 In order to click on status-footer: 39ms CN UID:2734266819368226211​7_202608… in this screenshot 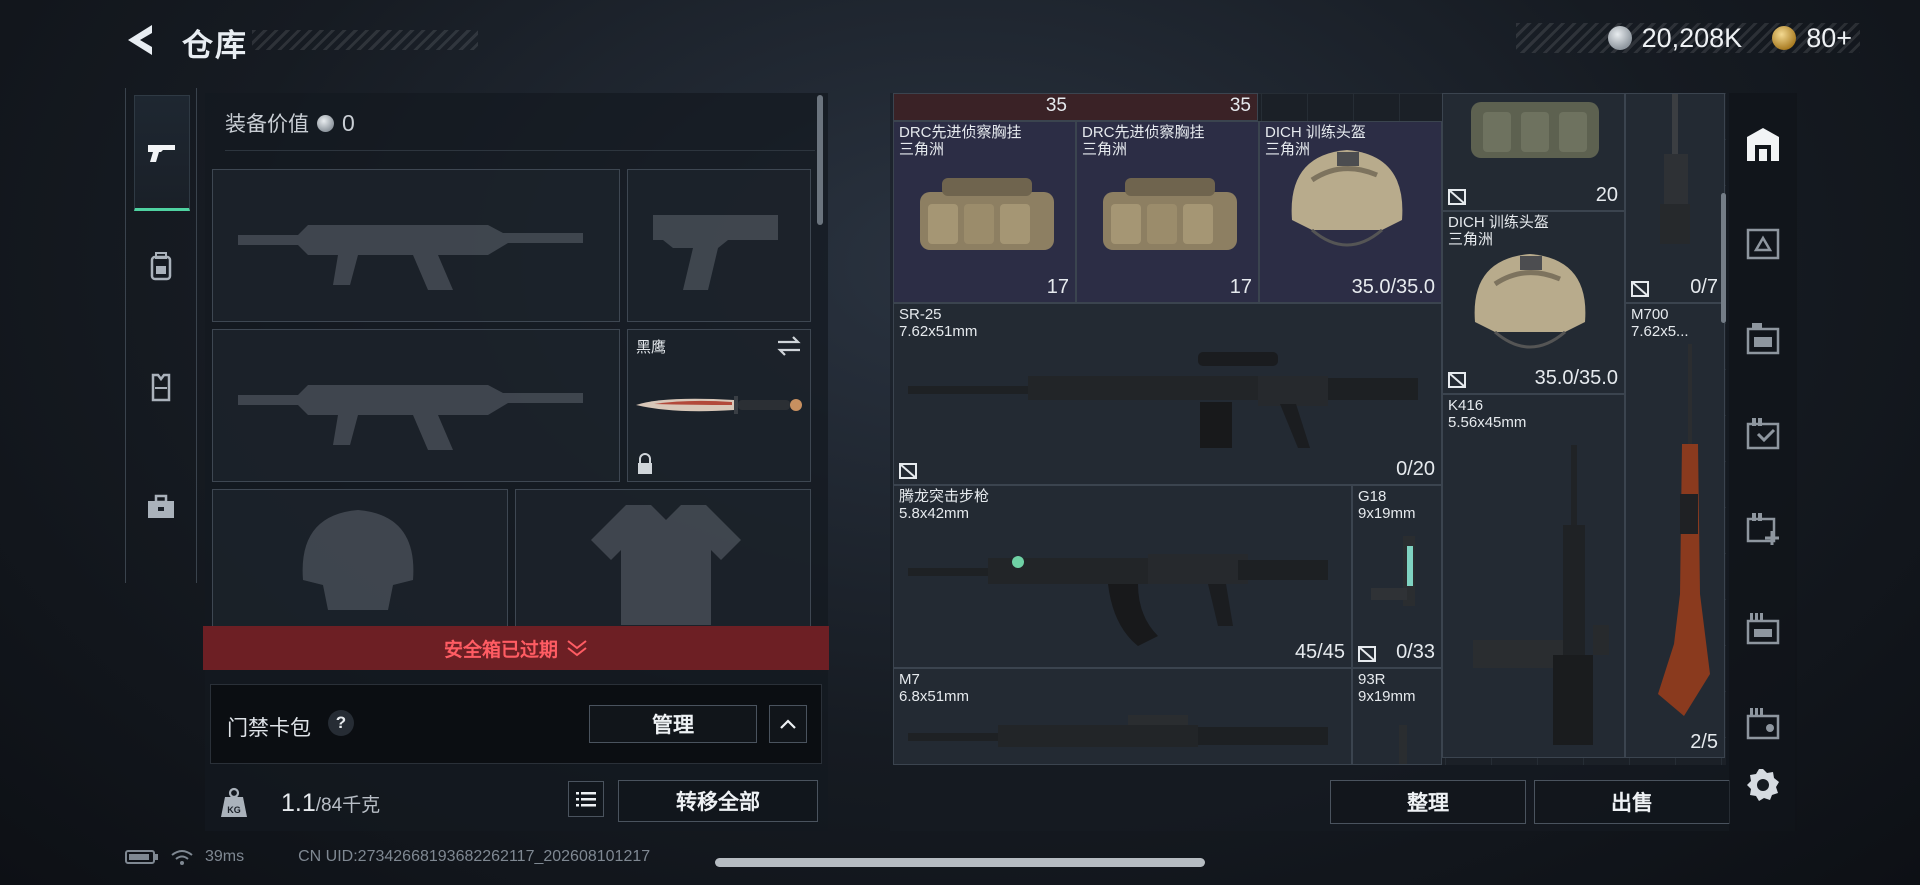, I will do `click(387, 857)`.